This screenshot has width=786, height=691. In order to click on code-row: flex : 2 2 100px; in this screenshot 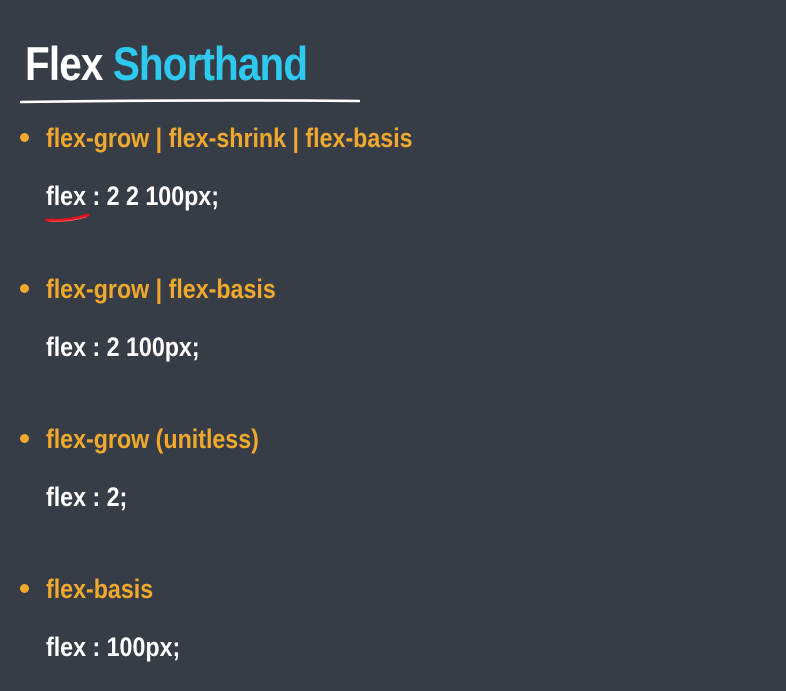, I will do `click(393, 196)`.